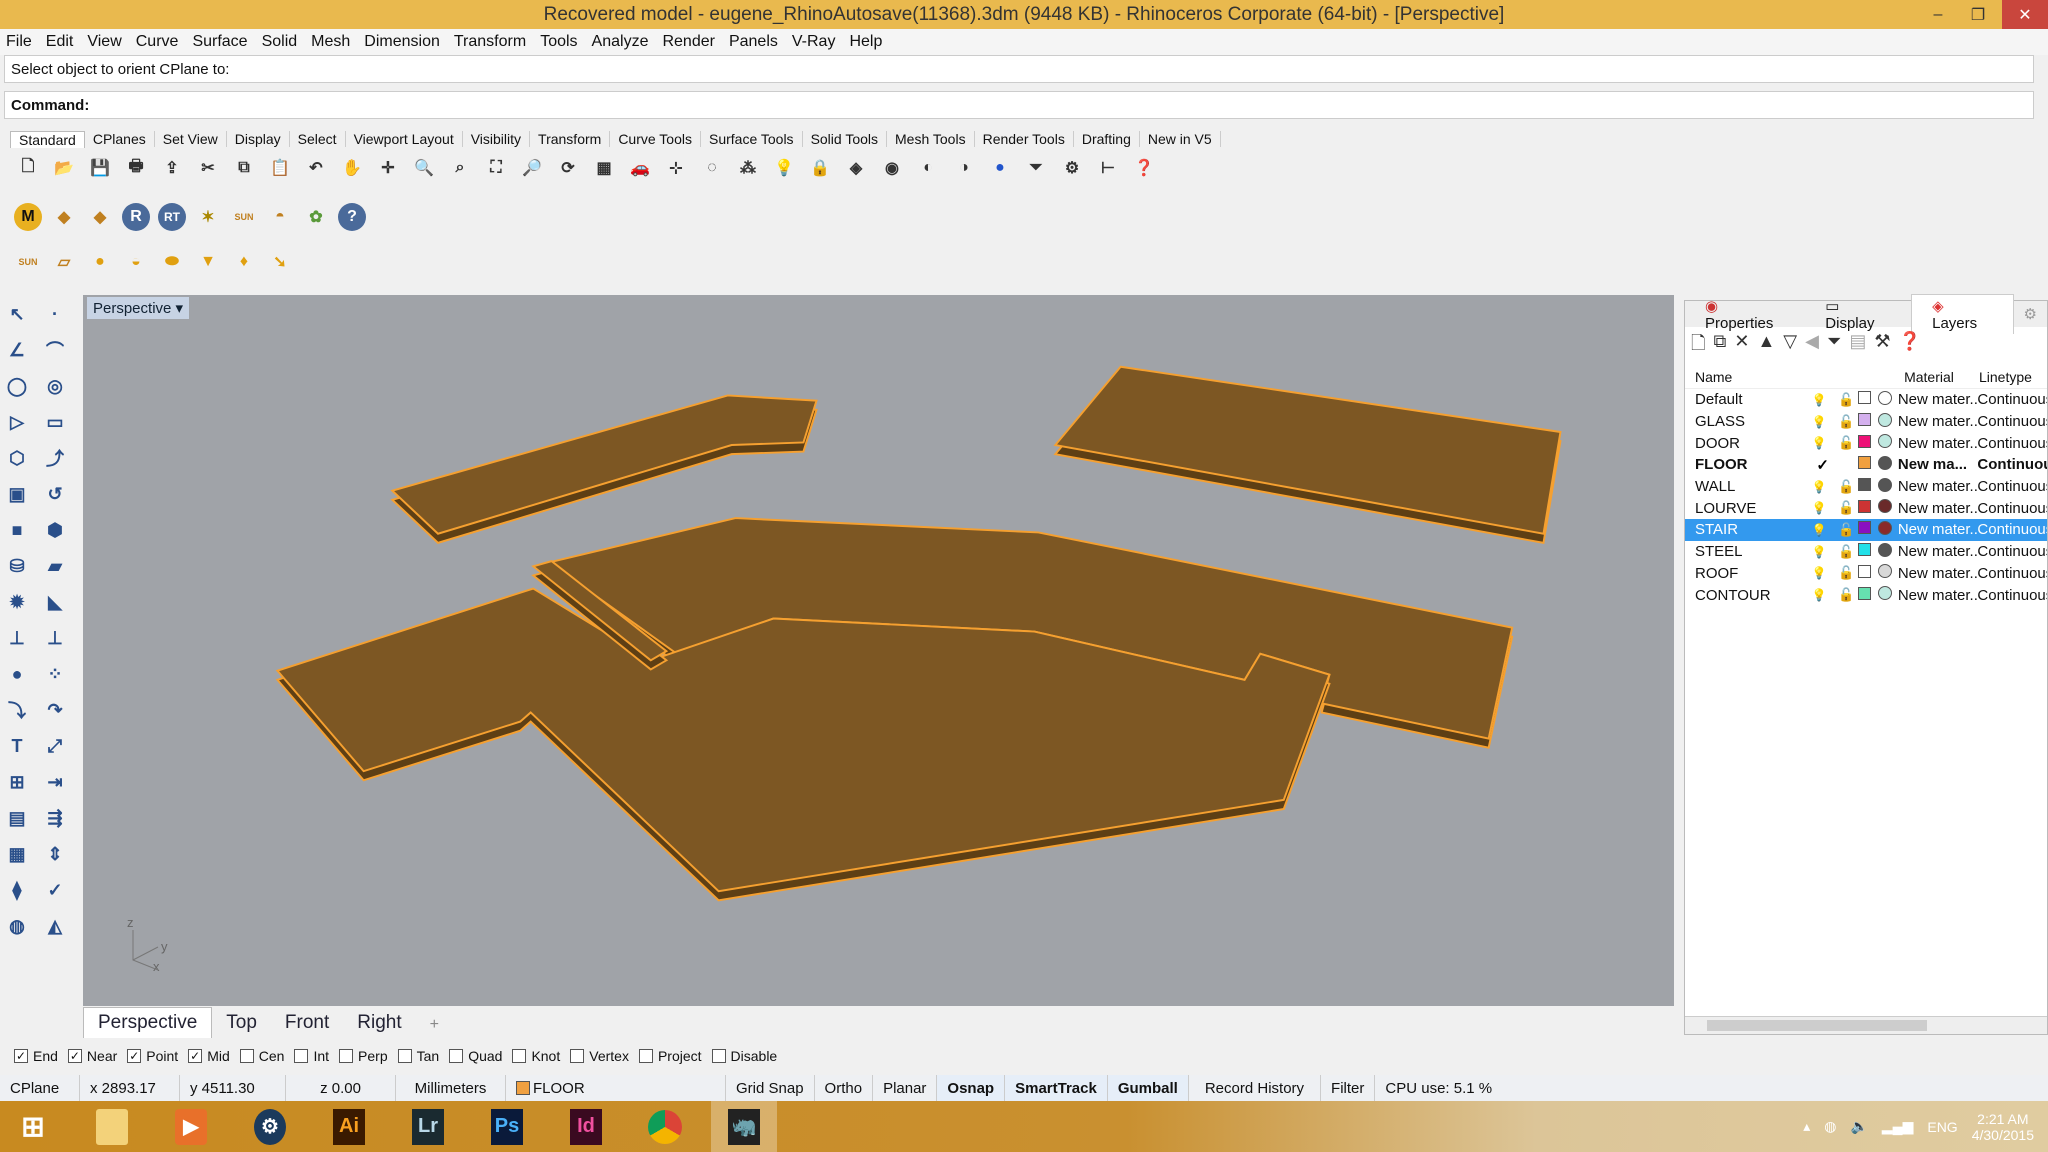 This screenshot has width=2048, height=1152. I want to click on tool-icon-5: ◯, so click(17, 386).